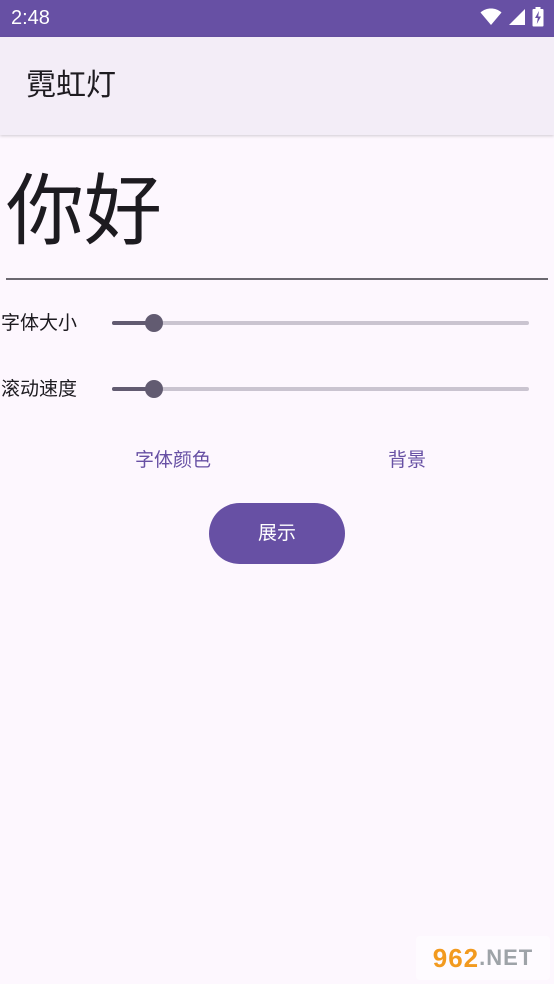 The height and width of the screenshot is (984, 554). I want to click on preview-text-field: 你好, so click(277, 215).